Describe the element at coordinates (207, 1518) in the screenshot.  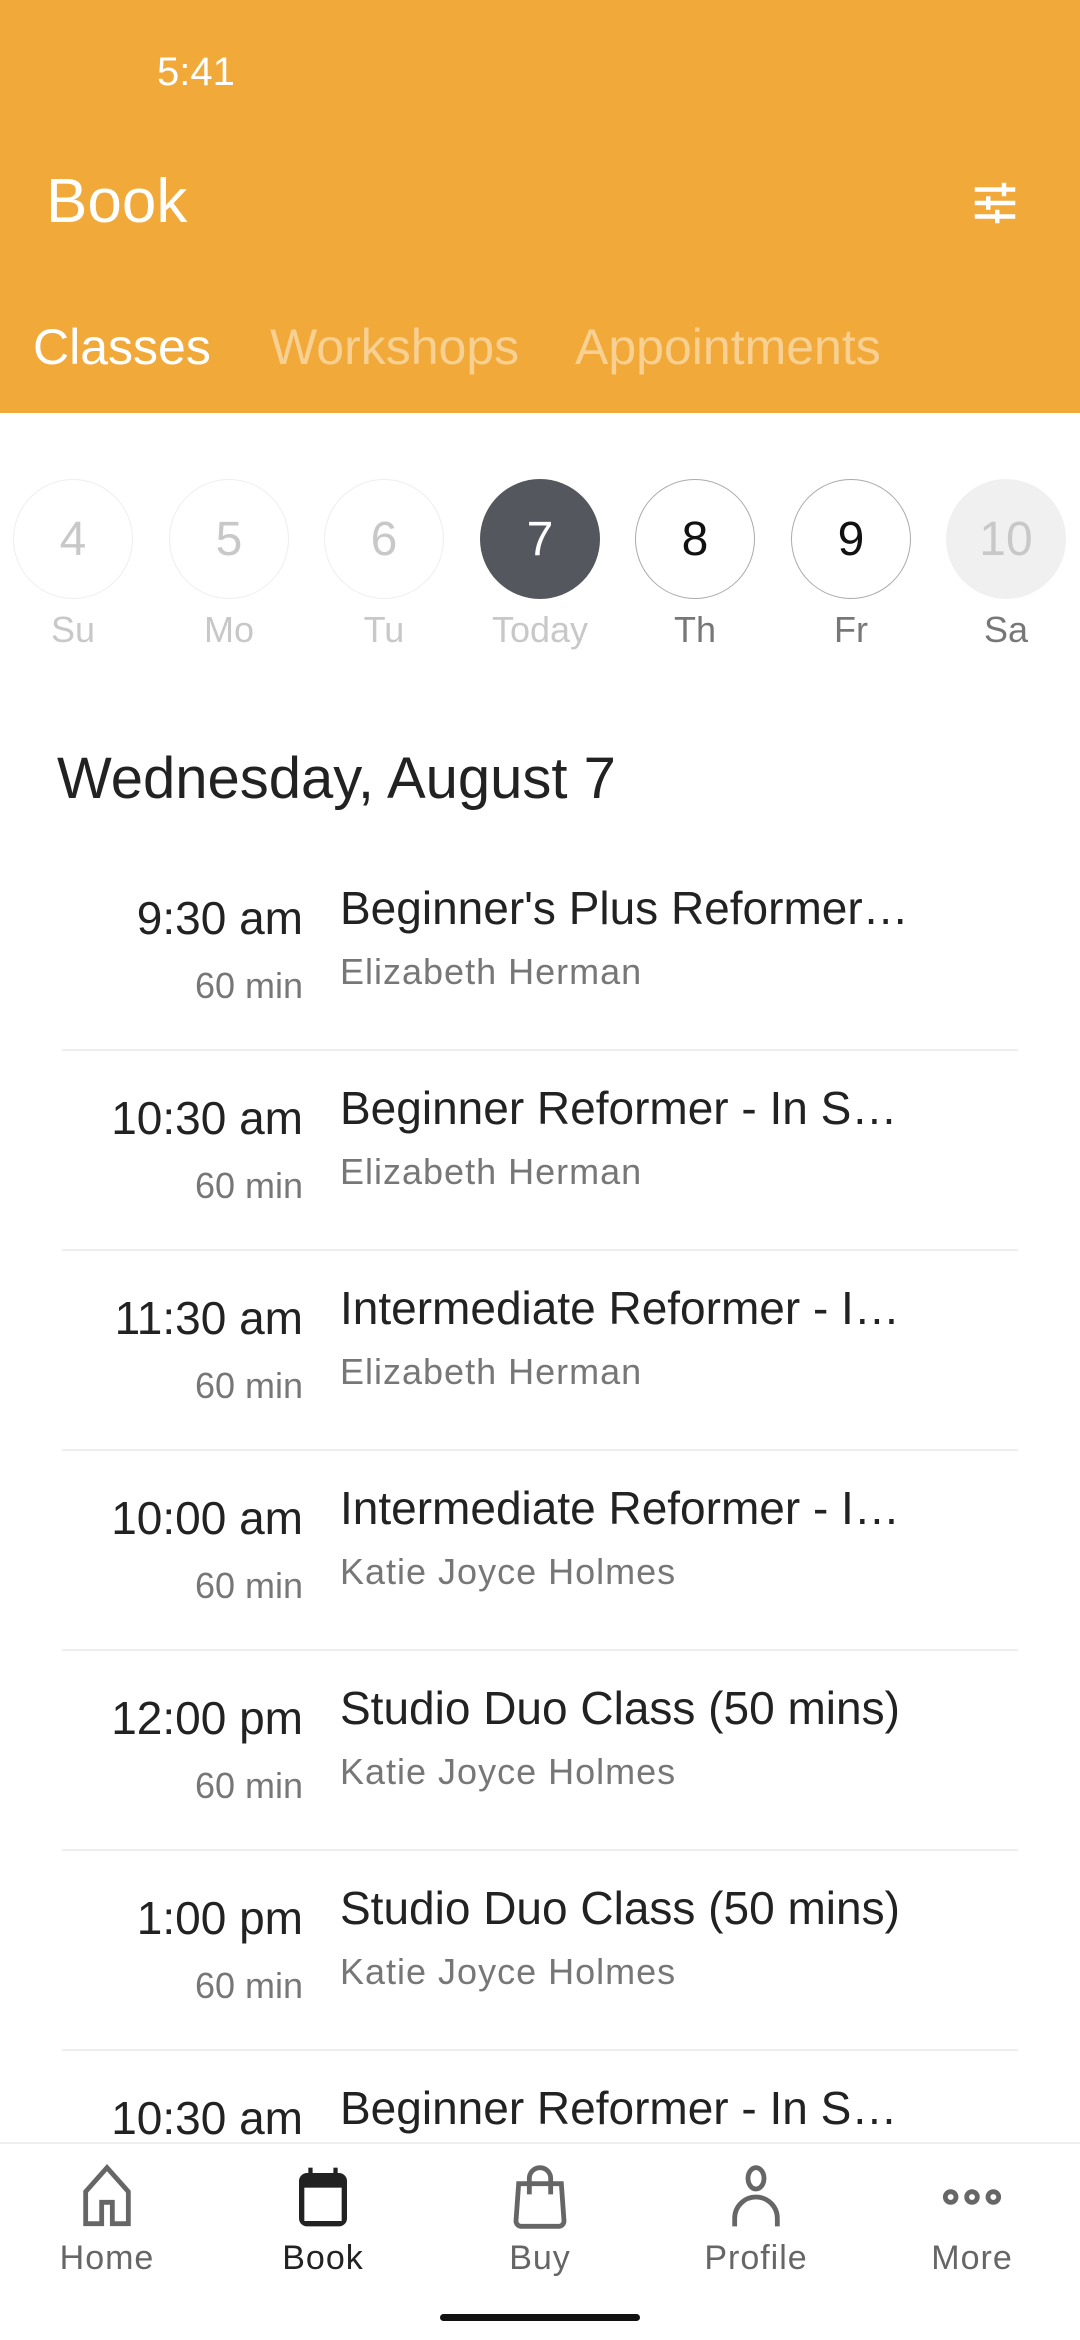
I see `class-time: 10:00 am` at that location.